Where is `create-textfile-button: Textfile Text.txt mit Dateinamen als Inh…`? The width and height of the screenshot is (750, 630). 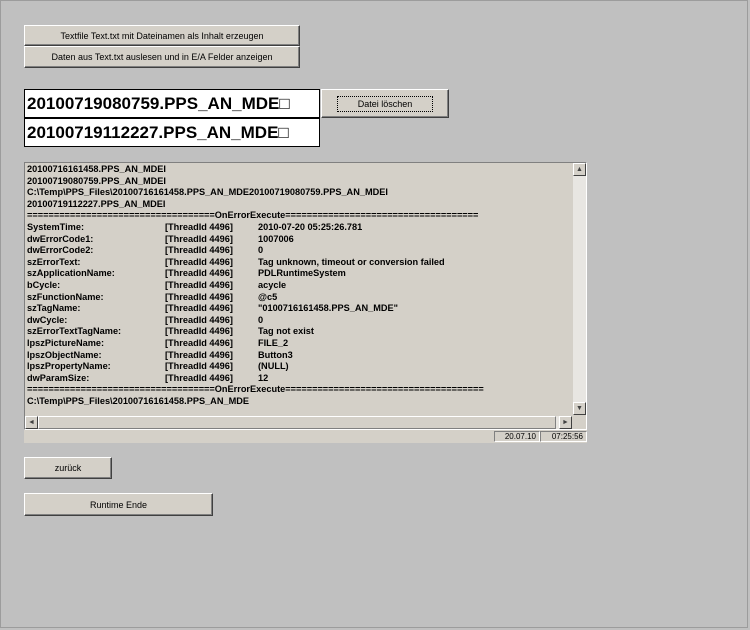
create-textfile-button: Textfile Text.txt mit Dateinamen als Inh… is located at coordinates (162, 35).